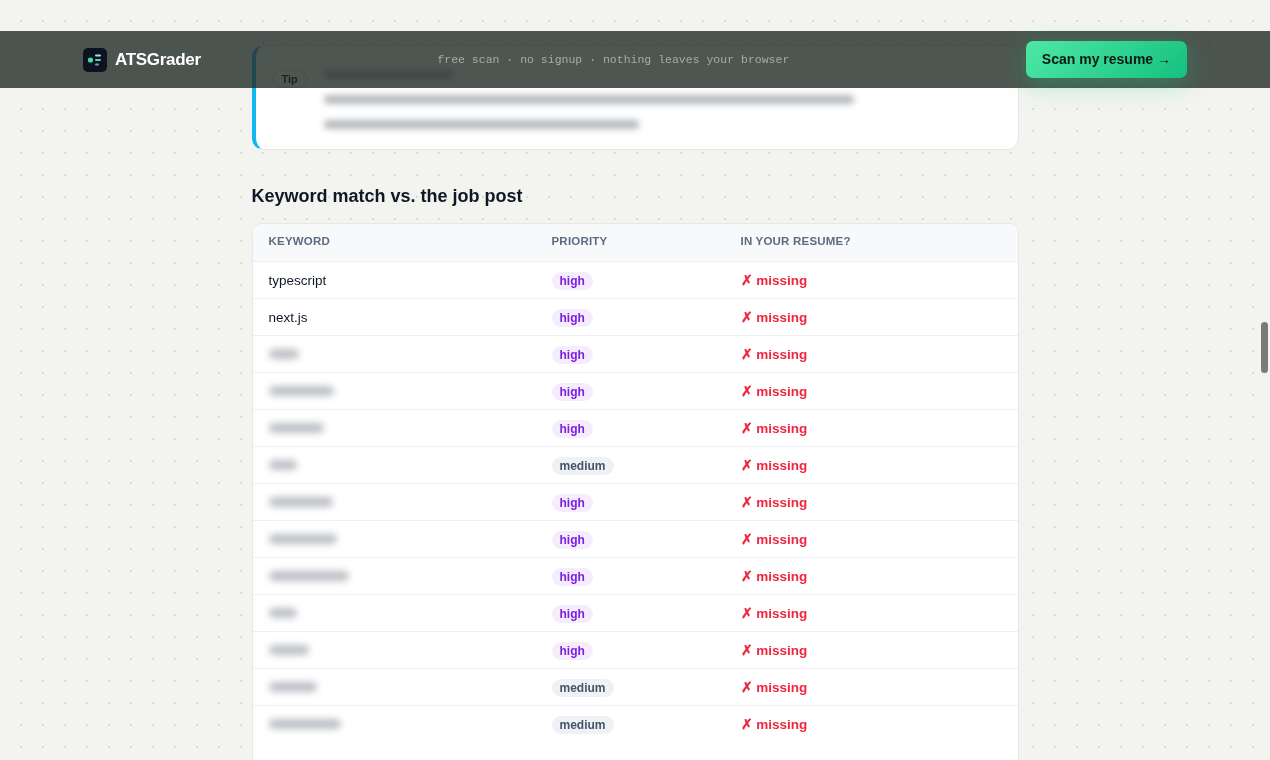 This screenshot has height=760, width=1270. I want to click on column-header: IN YOUR RESUME?, so click(796, 242).